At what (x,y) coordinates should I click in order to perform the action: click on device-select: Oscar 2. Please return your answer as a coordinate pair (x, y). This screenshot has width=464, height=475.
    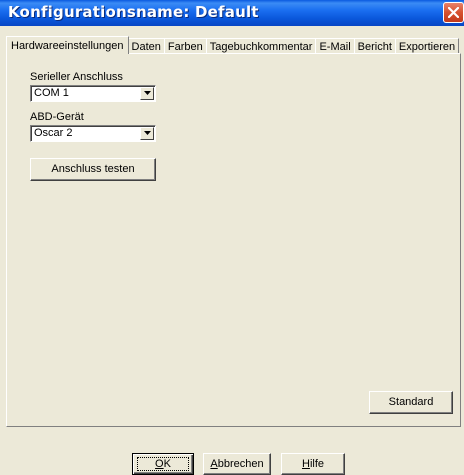
    Looking at the image, I should click on (93, 133).